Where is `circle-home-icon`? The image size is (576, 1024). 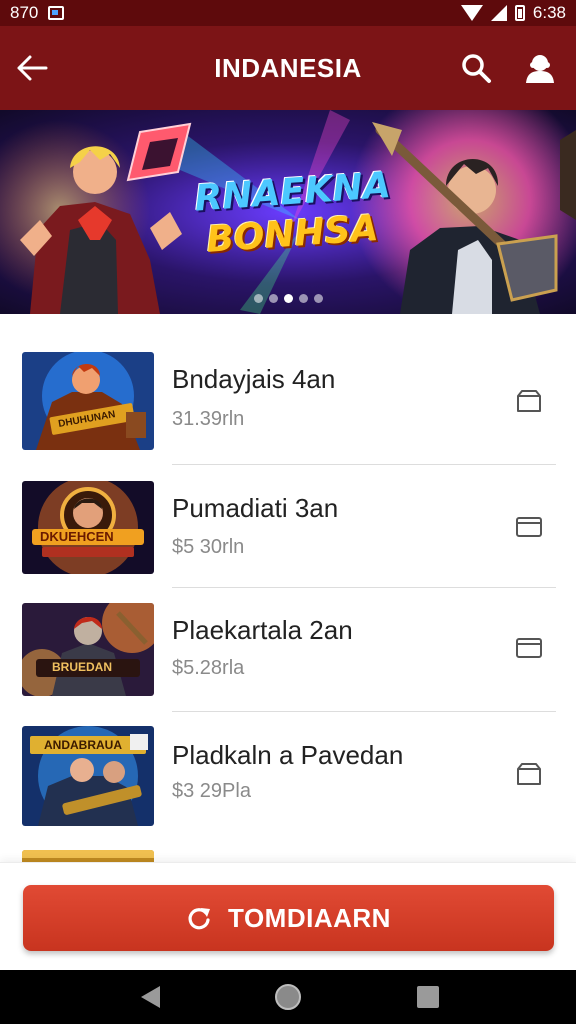
circle-home-icon is located at coordinates (288, 997).